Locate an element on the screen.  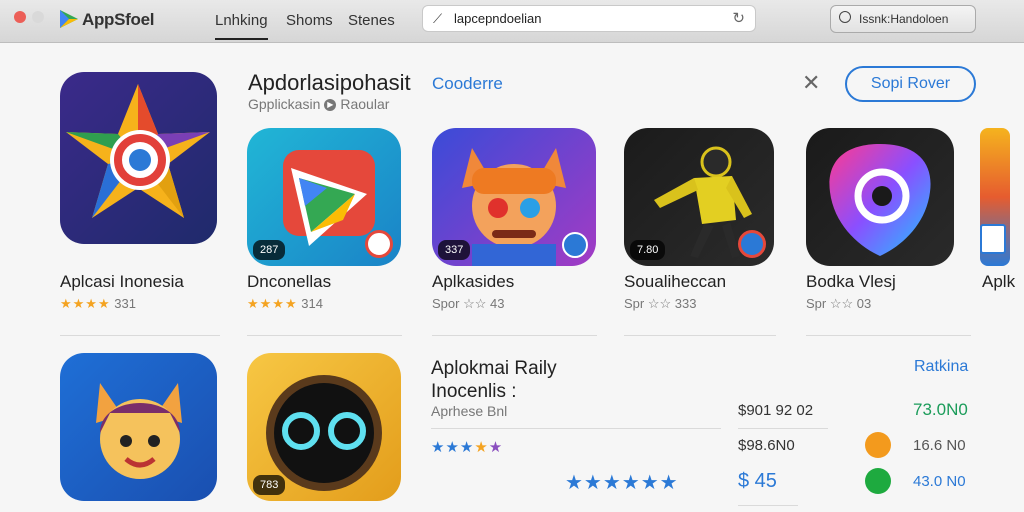
sponsor-button: Sopi Rover is located at coordinates (910, 84).